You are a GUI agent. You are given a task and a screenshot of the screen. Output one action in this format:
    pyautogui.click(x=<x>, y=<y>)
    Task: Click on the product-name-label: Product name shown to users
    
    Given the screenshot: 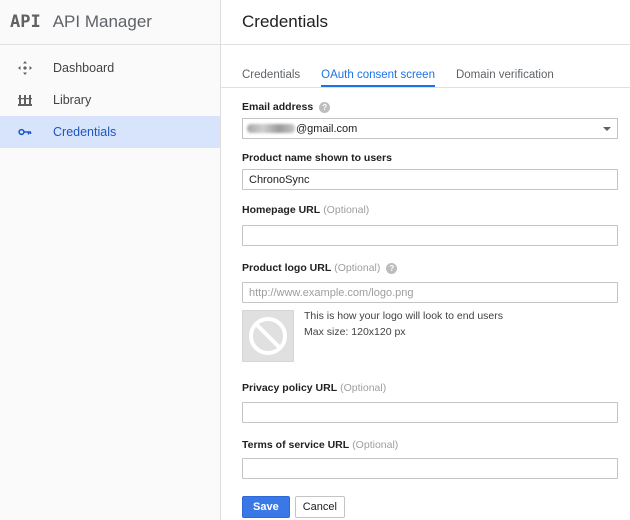 What is the action you would take?
    pyautogui.click(x=430, y=158)
    